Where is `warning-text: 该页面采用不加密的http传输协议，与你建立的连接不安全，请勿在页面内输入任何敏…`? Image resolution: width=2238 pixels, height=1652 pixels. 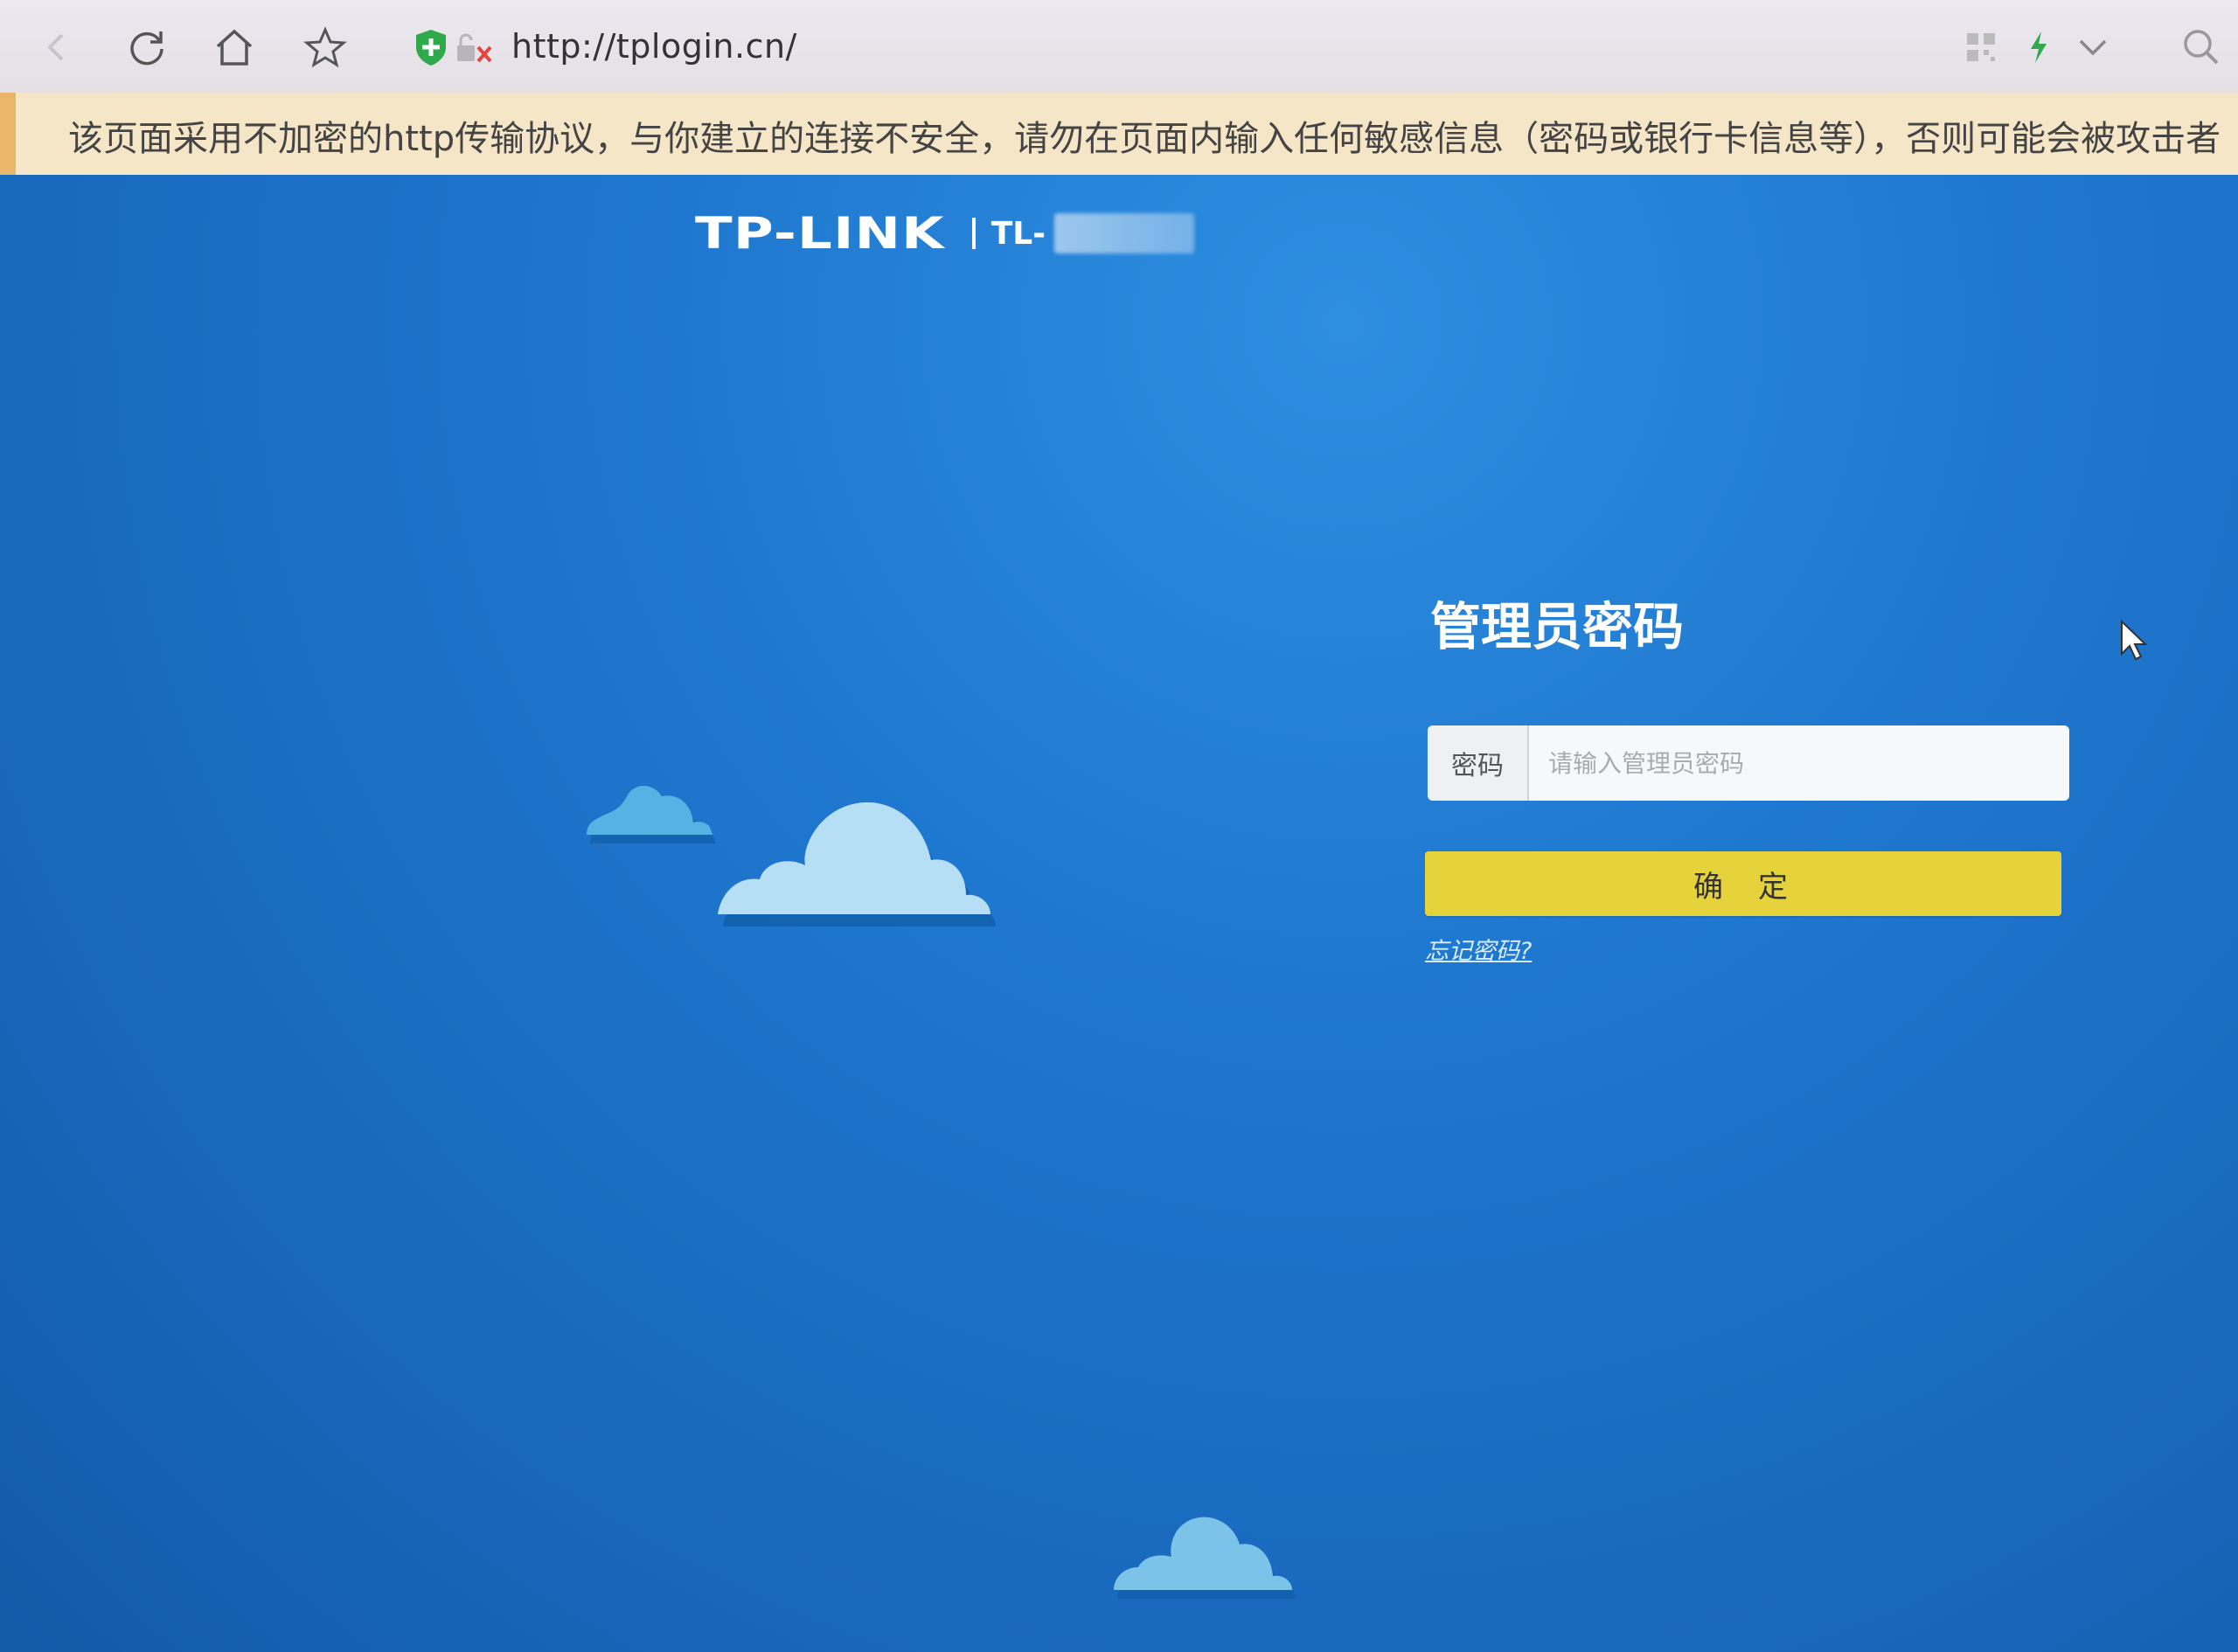 warning-text: 该页面采用不加密的http传输协议，与你建立的连接不安全，请勿在页面内输入任何敏… is located at coordinates (1144, 139).